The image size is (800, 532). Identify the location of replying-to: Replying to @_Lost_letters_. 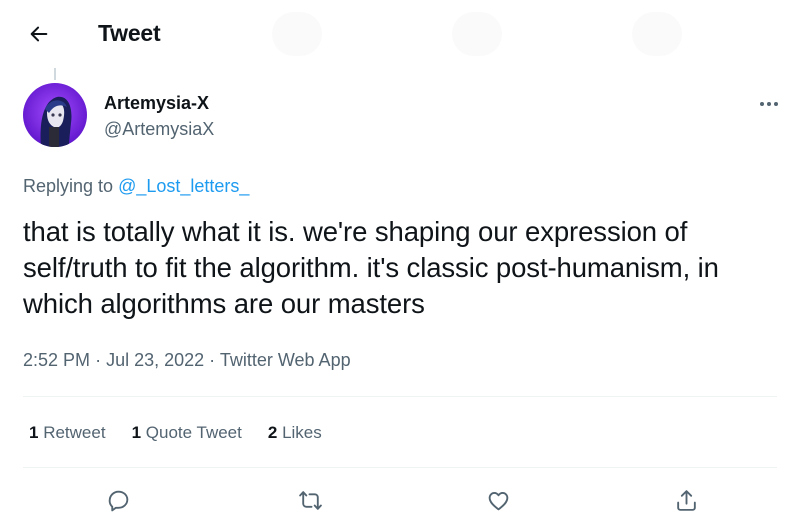
(136, 186).